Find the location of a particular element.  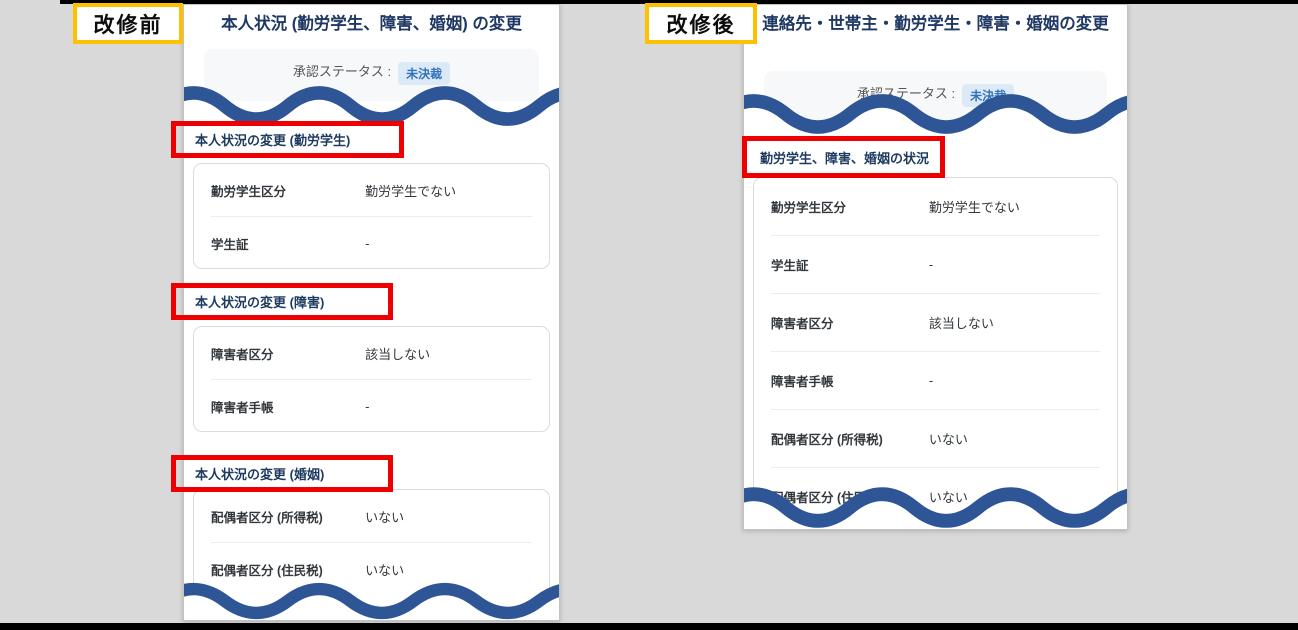

field-card-working-student: 勤労学生区分 勤労学生でない 学生証 - is located at coordinates (371, 216).